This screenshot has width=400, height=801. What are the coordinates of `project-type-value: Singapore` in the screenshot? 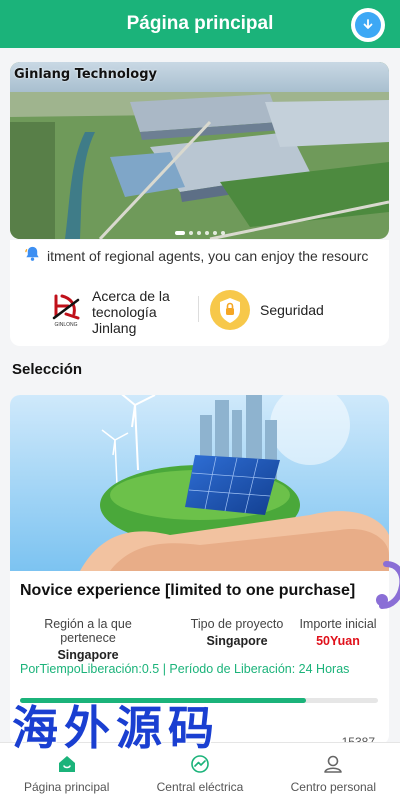 It's located at (237, 641).